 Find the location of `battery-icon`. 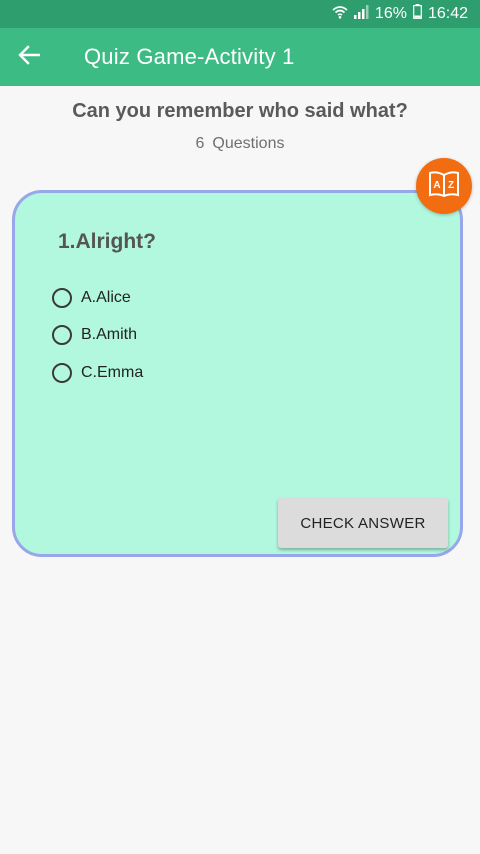

battery-icon is located at coordinates (417, 14).